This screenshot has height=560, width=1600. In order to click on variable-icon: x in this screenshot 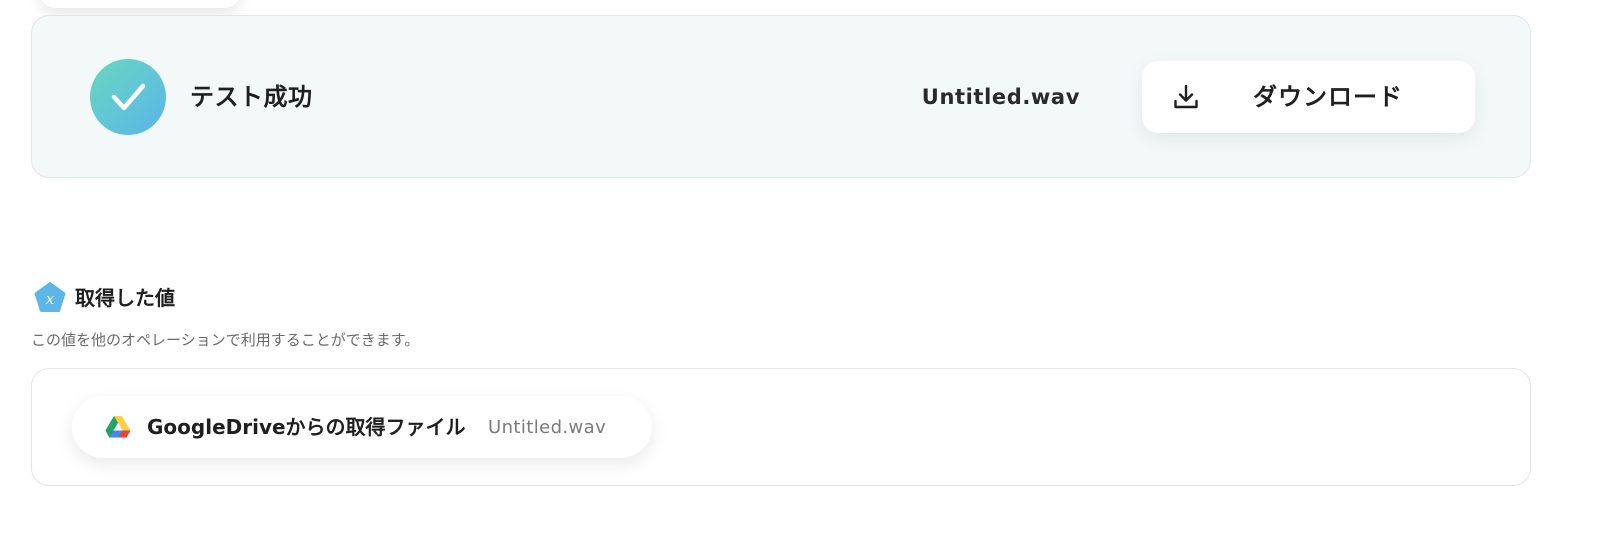, I will do `click(50, 297)`.